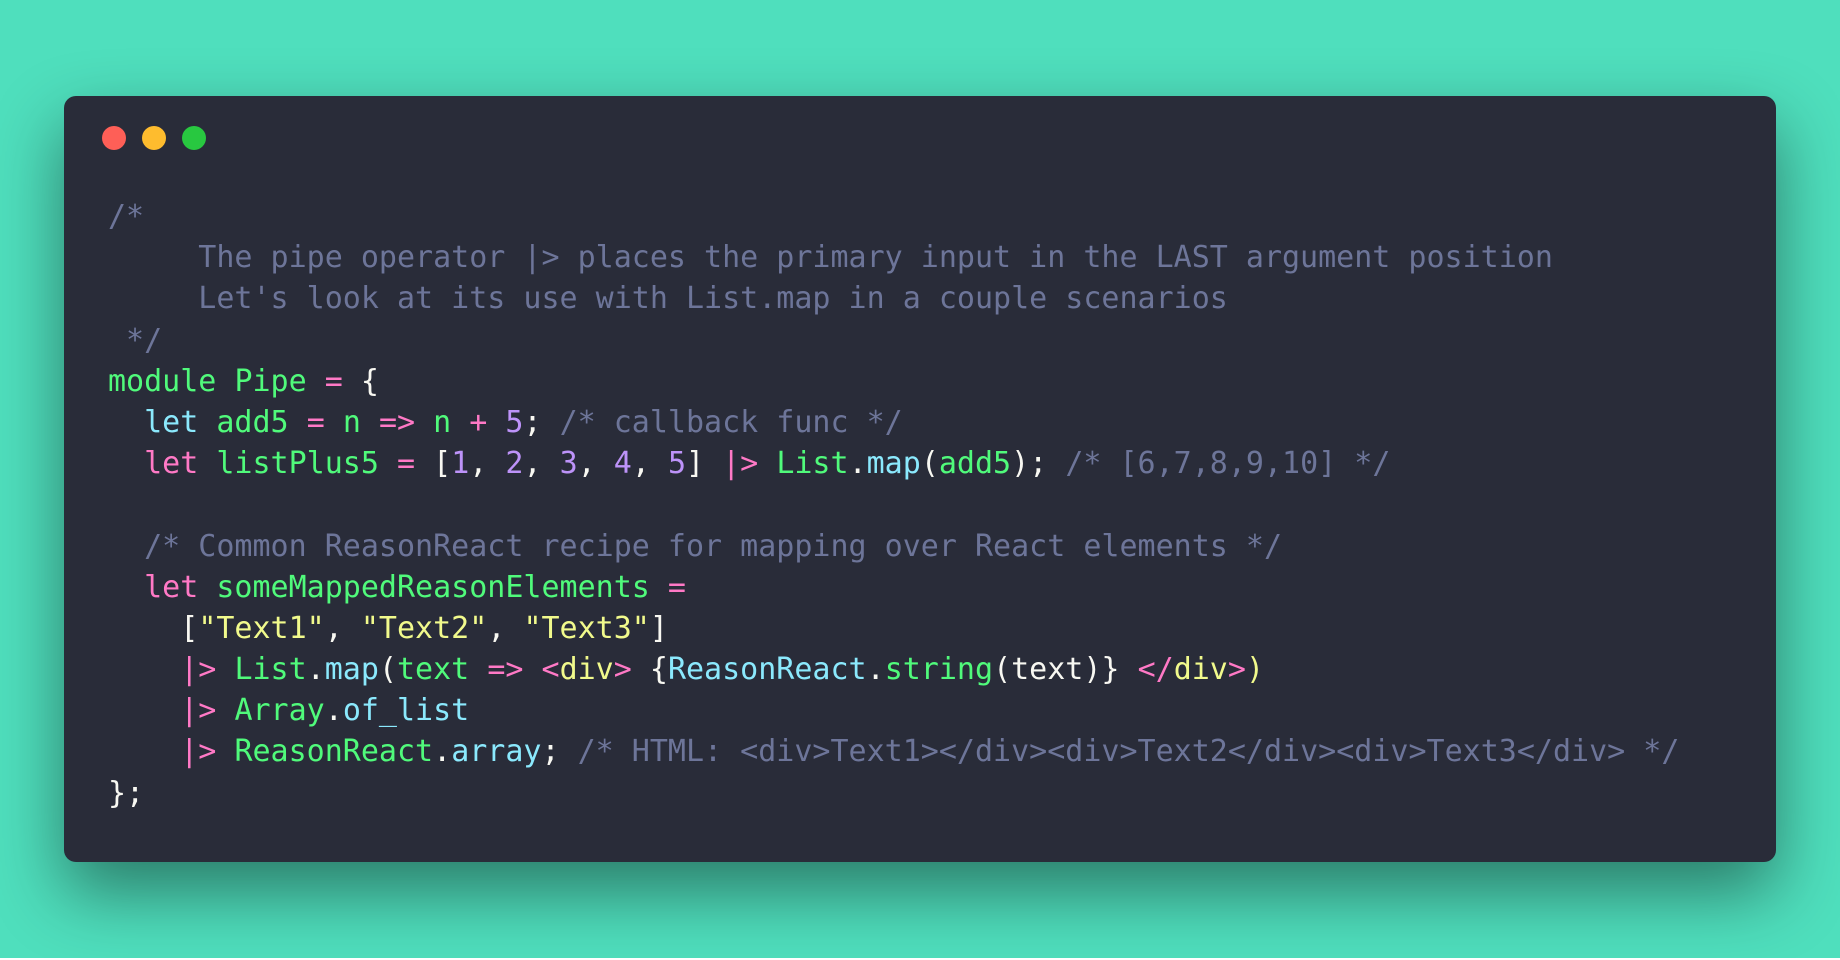 This screenshot has width=1840, height=960. Describe the element at coordinates (297, 464) in the screenshot. I see `code-token-ident: listPlus5` at that location.